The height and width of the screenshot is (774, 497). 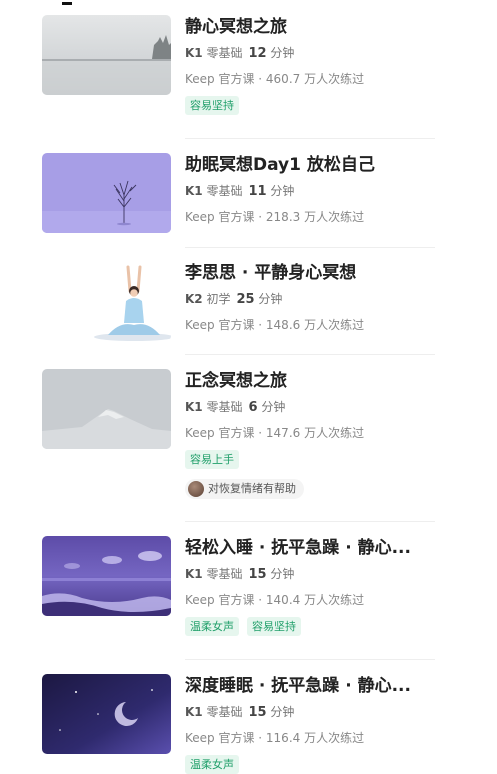 What do you see at coordinates (310, 459) in the screenshot?
I see `tag-list: 容易上手` at bounding box center [310, 459].